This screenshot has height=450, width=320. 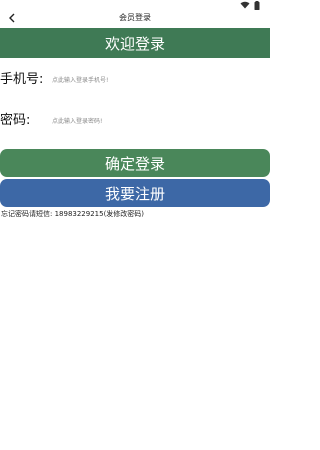 What do you see at coordinates (22, 79) in the screenshot?
I see `phone-label: 手机号:` at bounding box center [22, 79].